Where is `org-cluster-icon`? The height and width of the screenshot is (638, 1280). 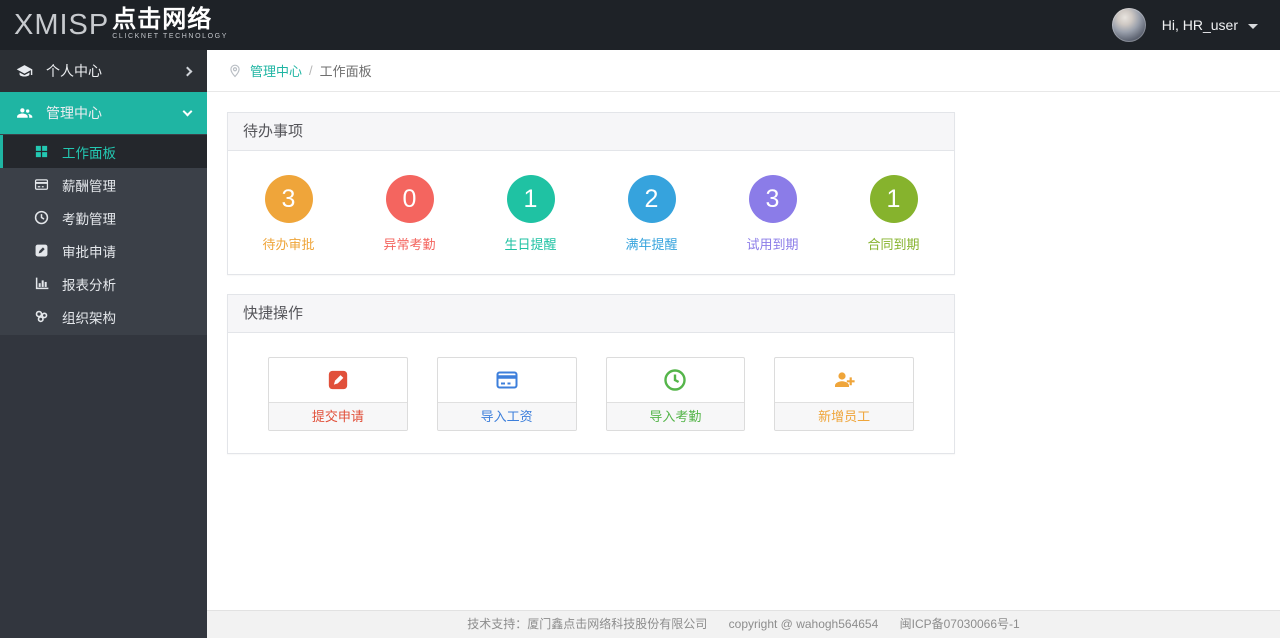
org-cluster-icon is located at coordinates (41, 316).